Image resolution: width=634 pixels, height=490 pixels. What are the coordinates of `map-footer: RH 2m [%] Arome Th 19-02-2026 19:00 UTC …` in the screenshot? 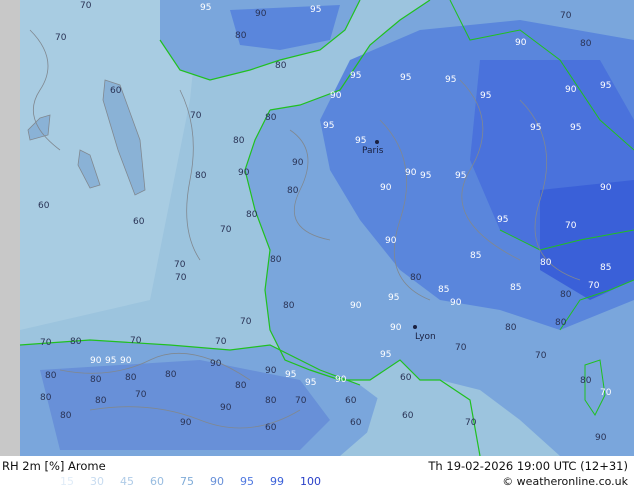 It's located at (317, 473).